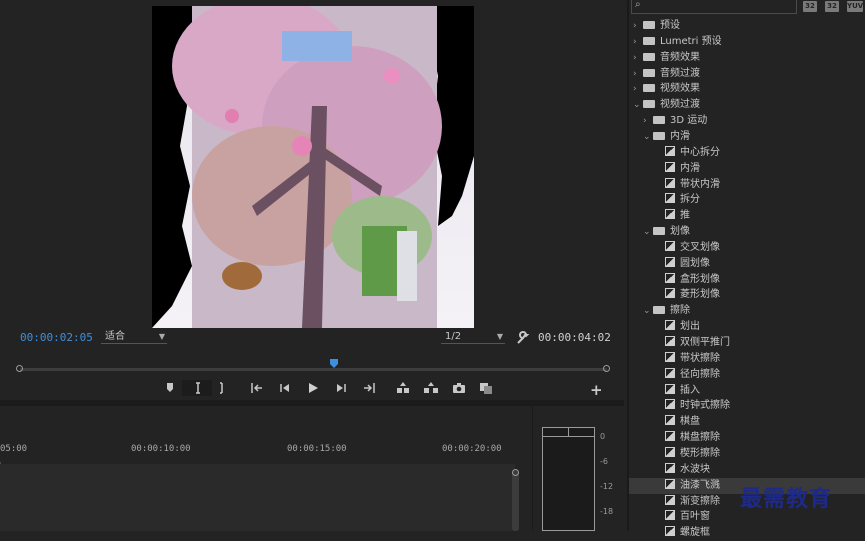 Image resolution: width=865 pixels, height=541 pixels. I want to click on effects-folder: ⌄ 擦除, so click(666, 311).